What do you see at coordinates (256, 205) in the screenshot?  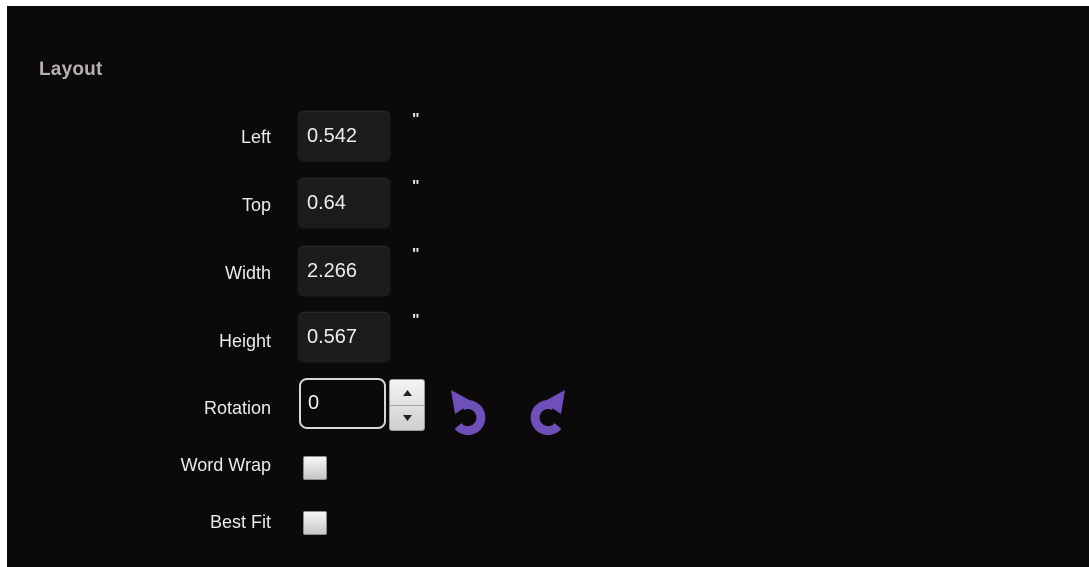 I see `top-label: Top` at bounding box center [256, 205].